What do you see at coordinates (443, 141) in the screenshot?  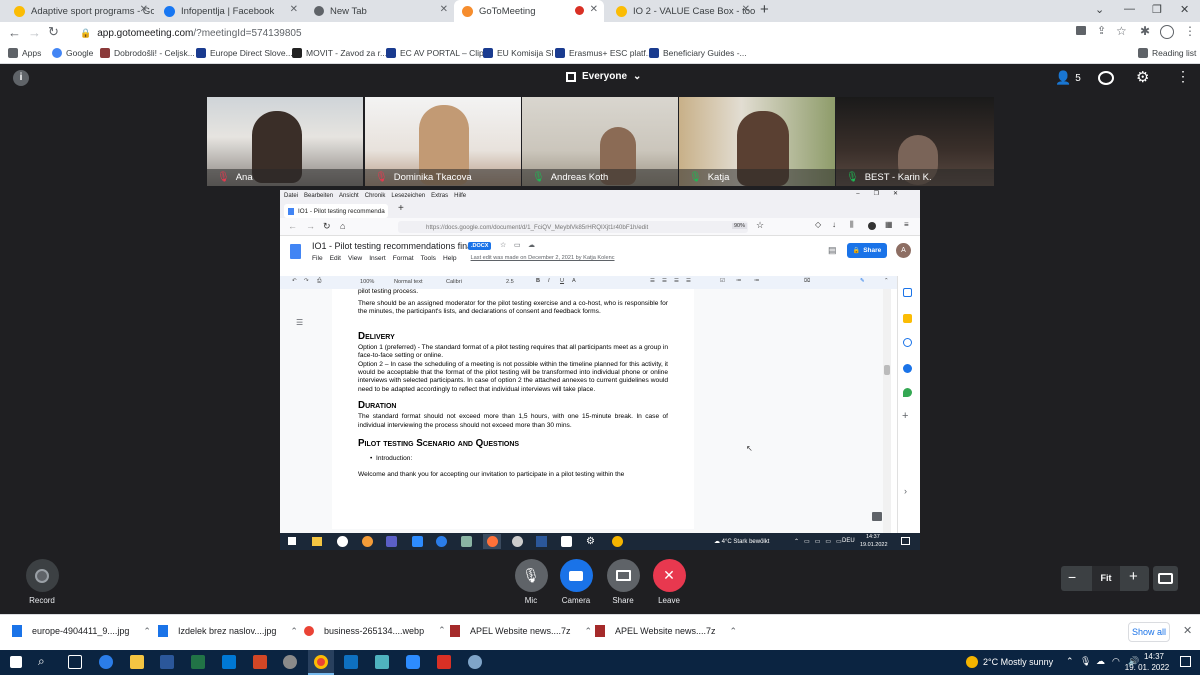 I see `video-tile: 🎙 Dominika Tkacova` at bounding box center [443, 141].